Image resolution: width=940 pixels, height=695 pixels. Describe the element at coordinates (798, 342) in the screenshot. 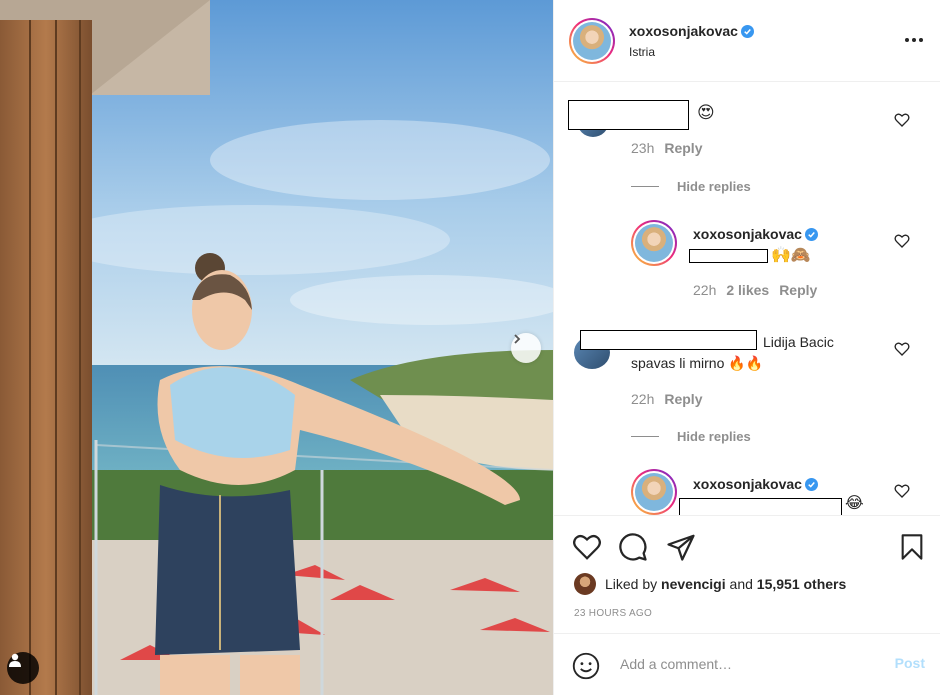

I see `comment-text-line1: Lidija Bacic` at that location.